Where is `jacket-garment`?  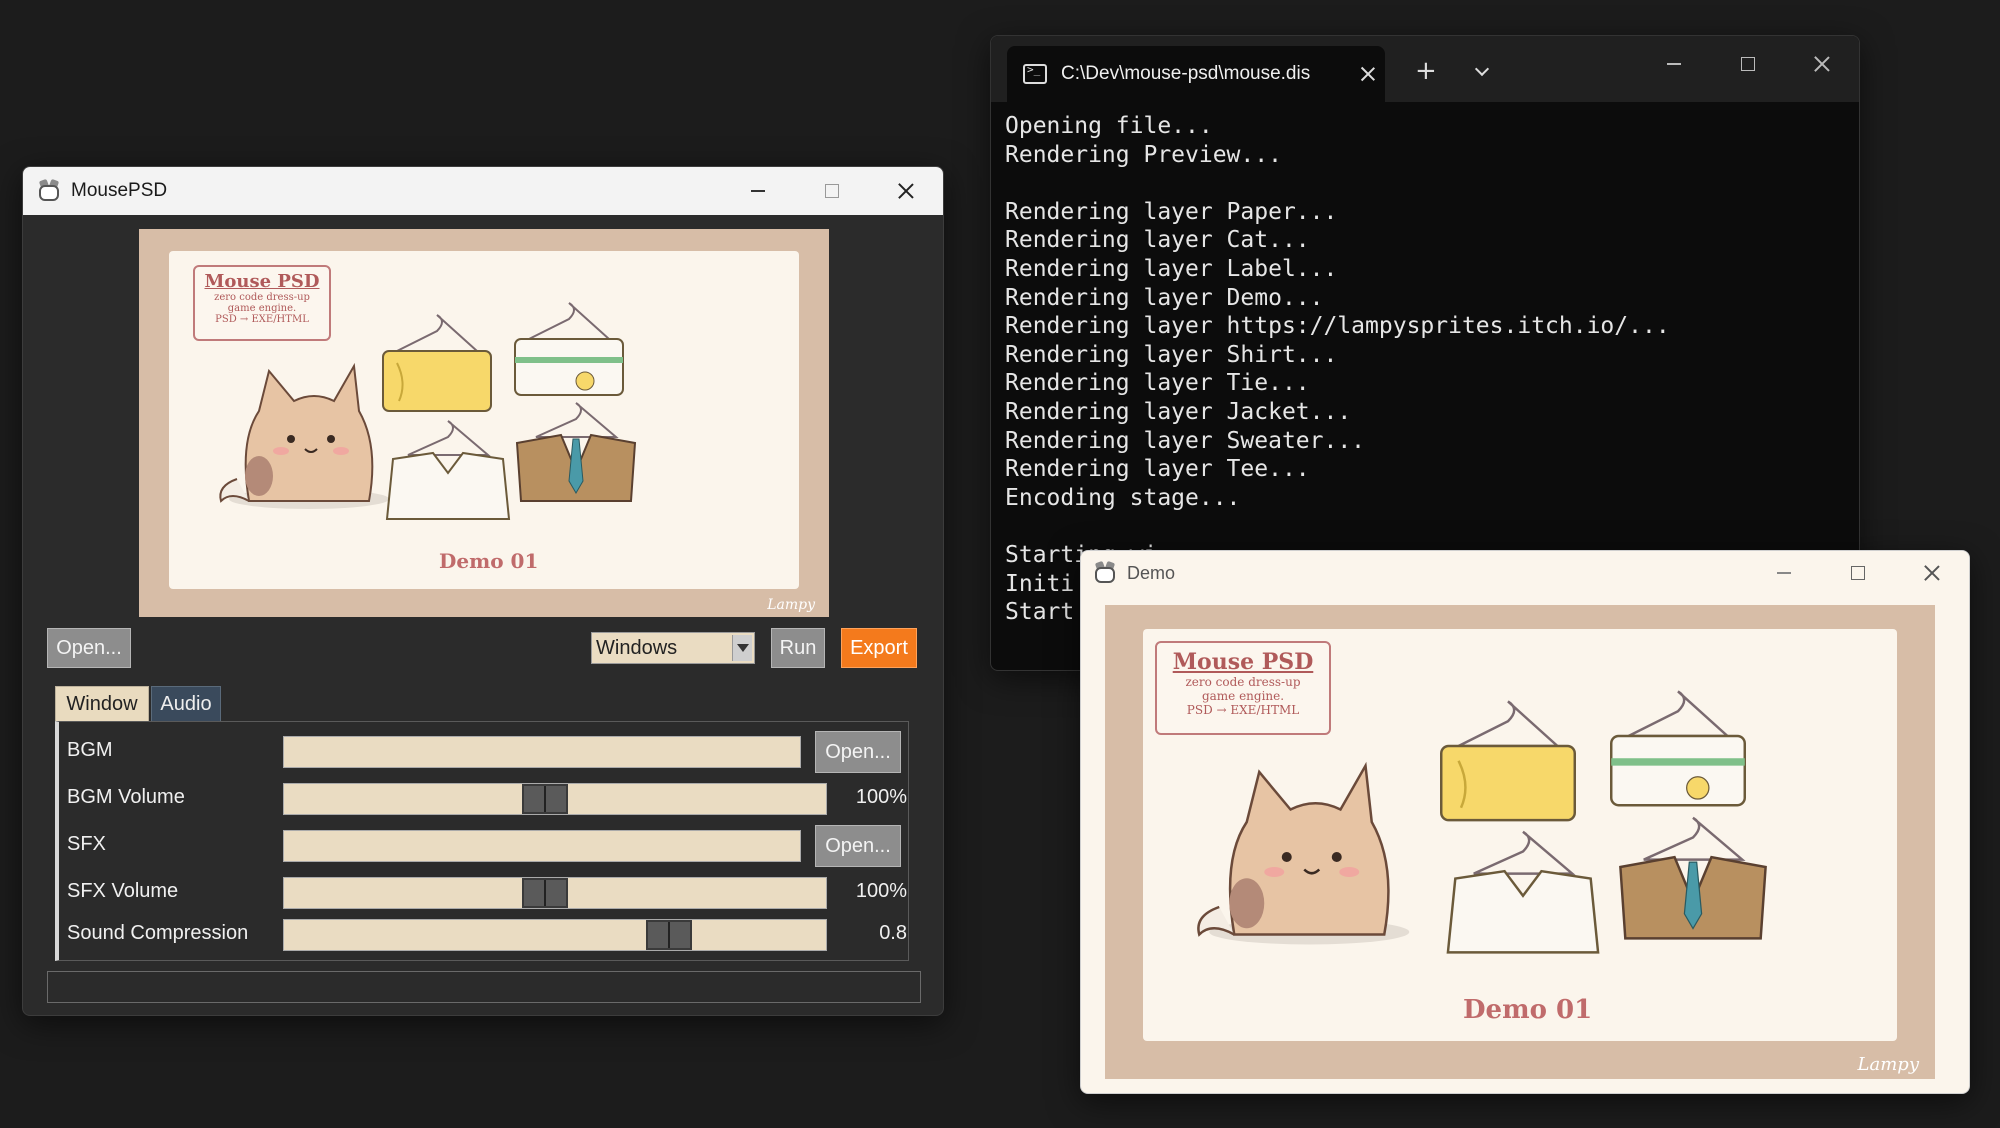 jacket-garment is located at coordinates (576, 452).